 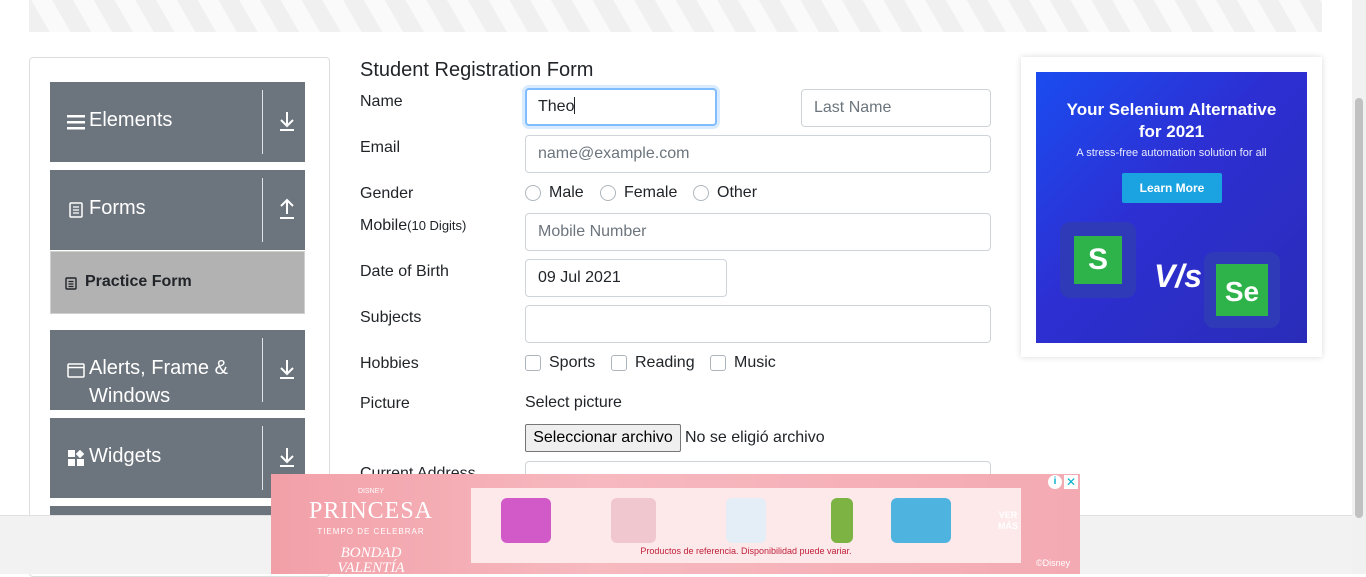 I want to click on brand-name: PRINCESA, so click(x=371, y=511).